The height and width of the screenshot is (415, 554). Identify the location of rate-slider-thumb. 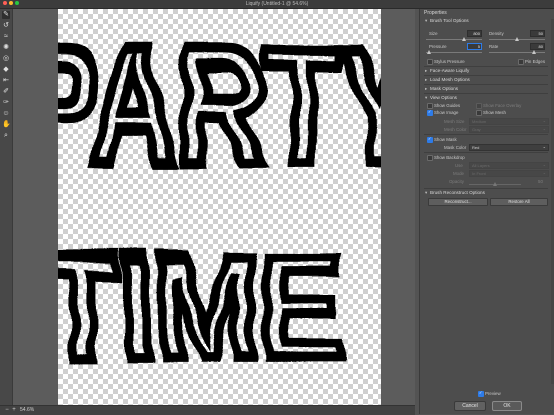
(533, 52).